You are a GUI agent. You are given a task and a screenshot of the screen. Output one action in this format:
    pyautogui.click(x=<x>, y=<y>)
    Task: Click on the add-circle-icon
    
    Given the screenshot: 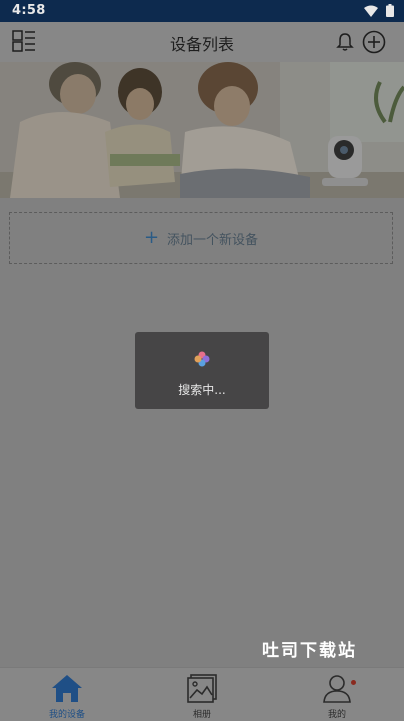 What is the action you would take?
    pyautogui.click(x=374, y=42)
    